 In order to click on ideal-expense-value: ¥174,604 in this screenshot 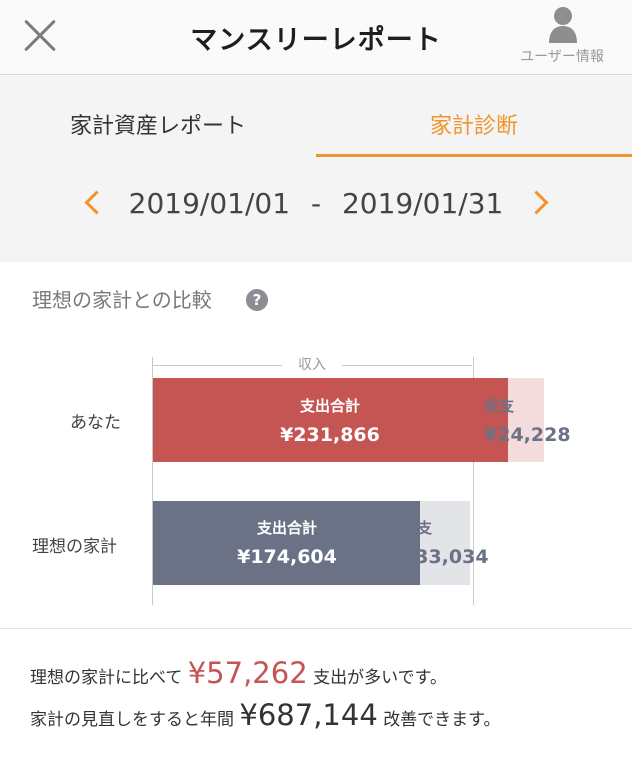, I will do `click(287, 557)`.